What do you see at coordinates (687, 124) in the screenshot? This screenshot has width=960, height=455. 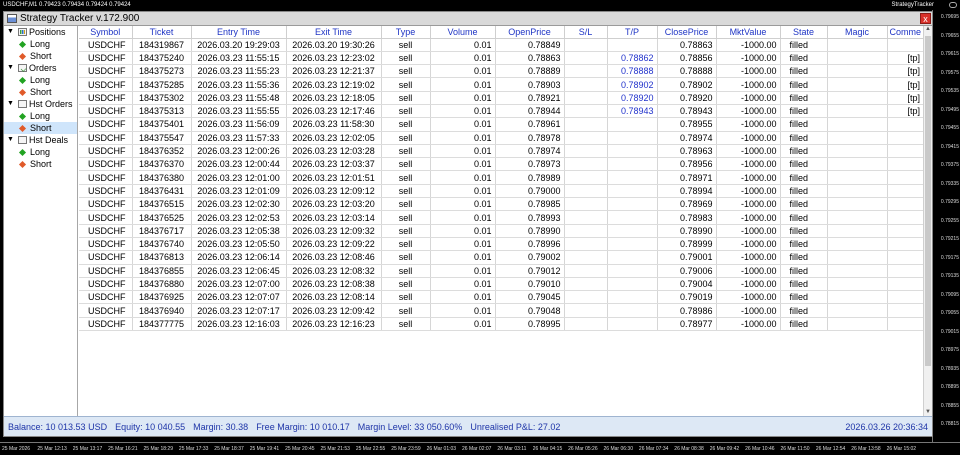 I see `cell-closeprice: 0.78955` at bounding box center [687, 124].